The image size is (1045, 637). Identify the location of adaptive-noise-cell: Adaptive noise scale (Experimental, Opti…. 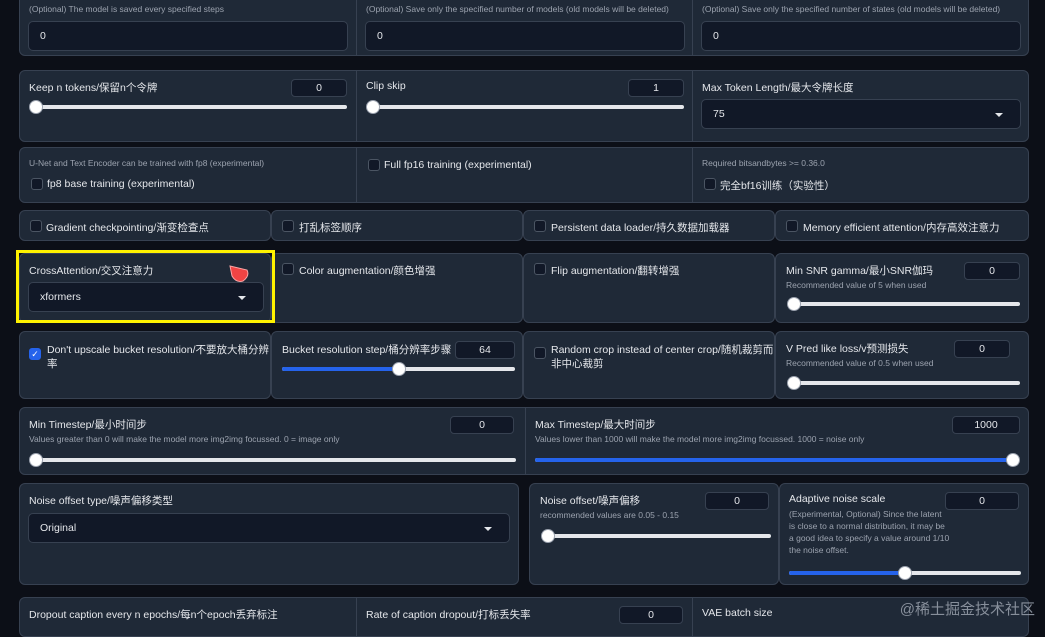
(904, 534).